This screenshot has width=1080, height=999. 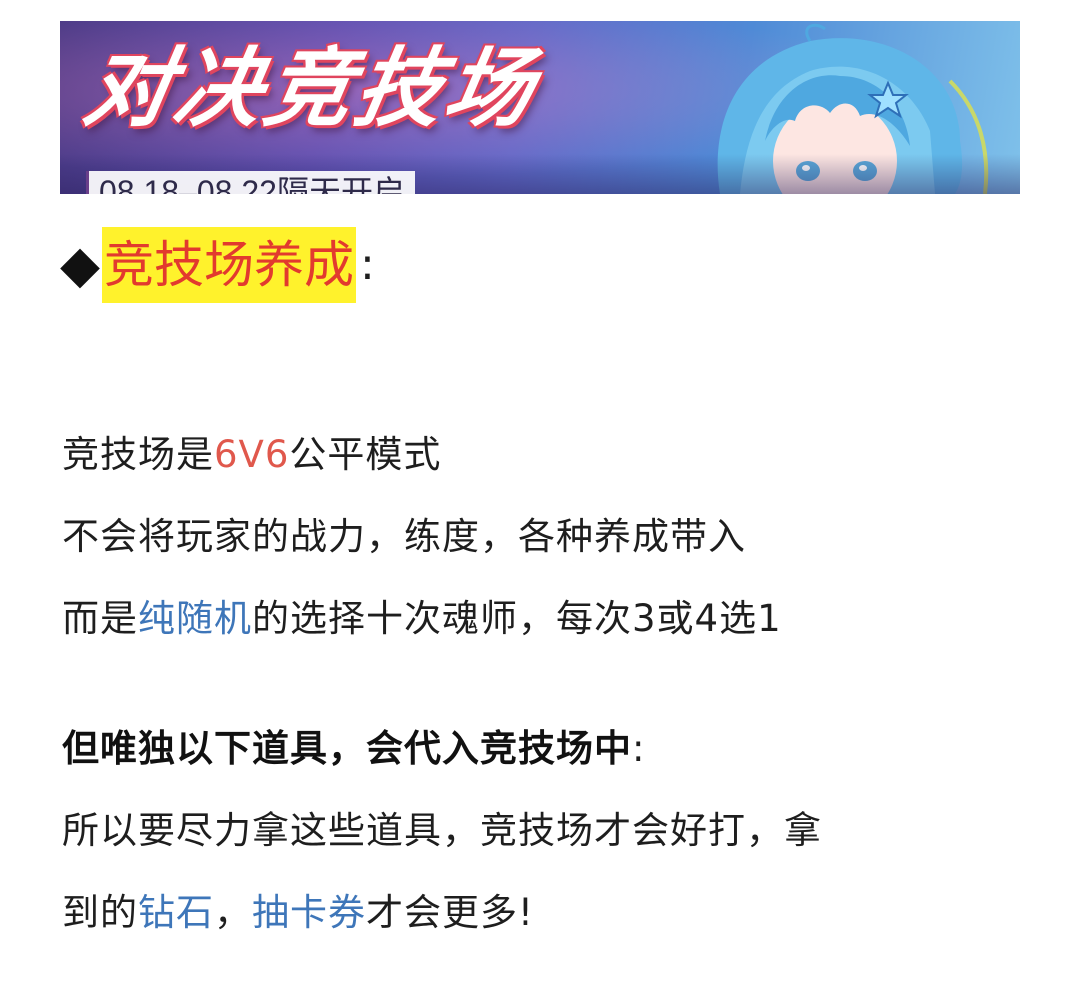 What do you see at coordinates (100, 618) in the screenshot?
I see `text-segment: 而是` at bounding box center [100, 618].